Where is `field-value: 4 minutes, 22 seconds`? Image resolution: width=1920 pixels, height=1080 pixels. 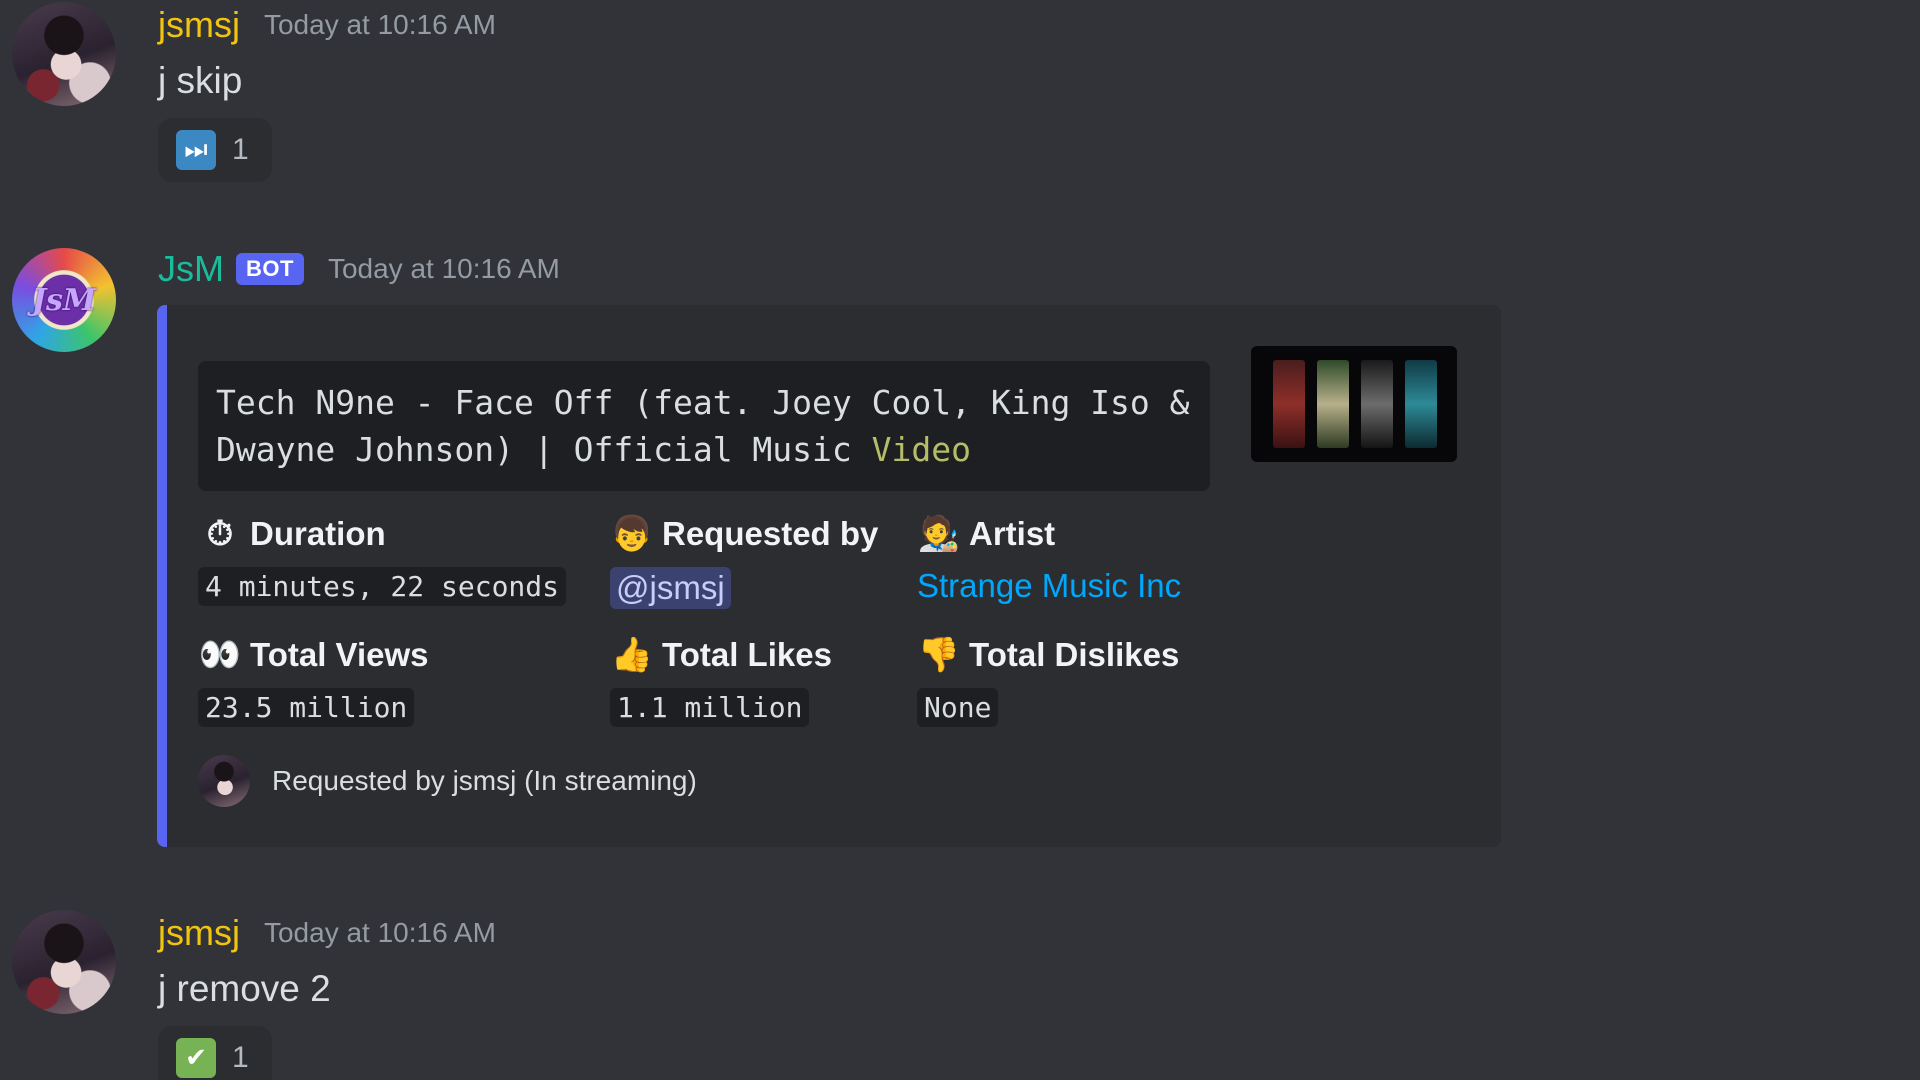
field-value: 4 minutes, 22 seconds is located at coordinates (382, 586).